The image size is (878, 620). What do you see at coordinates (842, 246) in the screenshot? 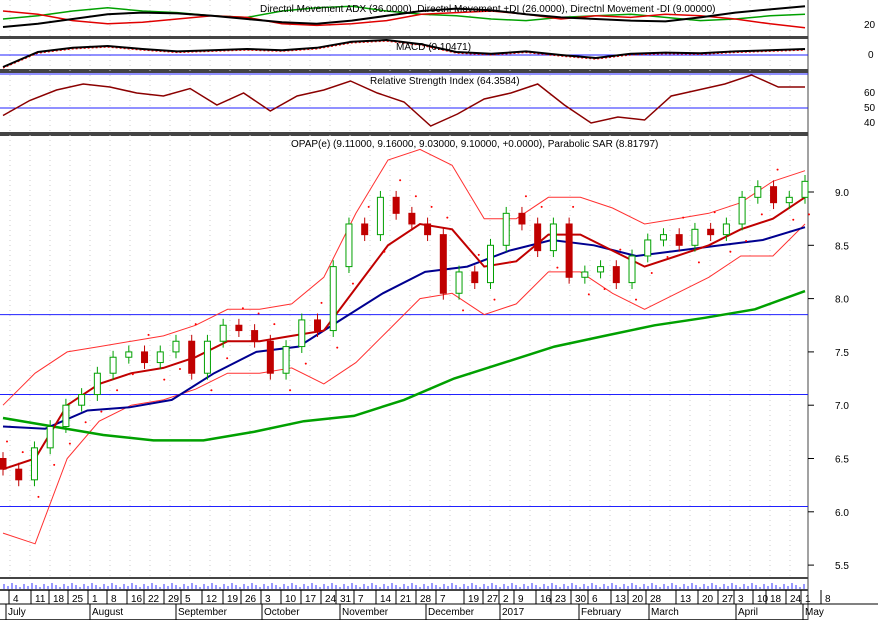
I see `y-tick-label: 8.5` at bounding box center [842, 246].